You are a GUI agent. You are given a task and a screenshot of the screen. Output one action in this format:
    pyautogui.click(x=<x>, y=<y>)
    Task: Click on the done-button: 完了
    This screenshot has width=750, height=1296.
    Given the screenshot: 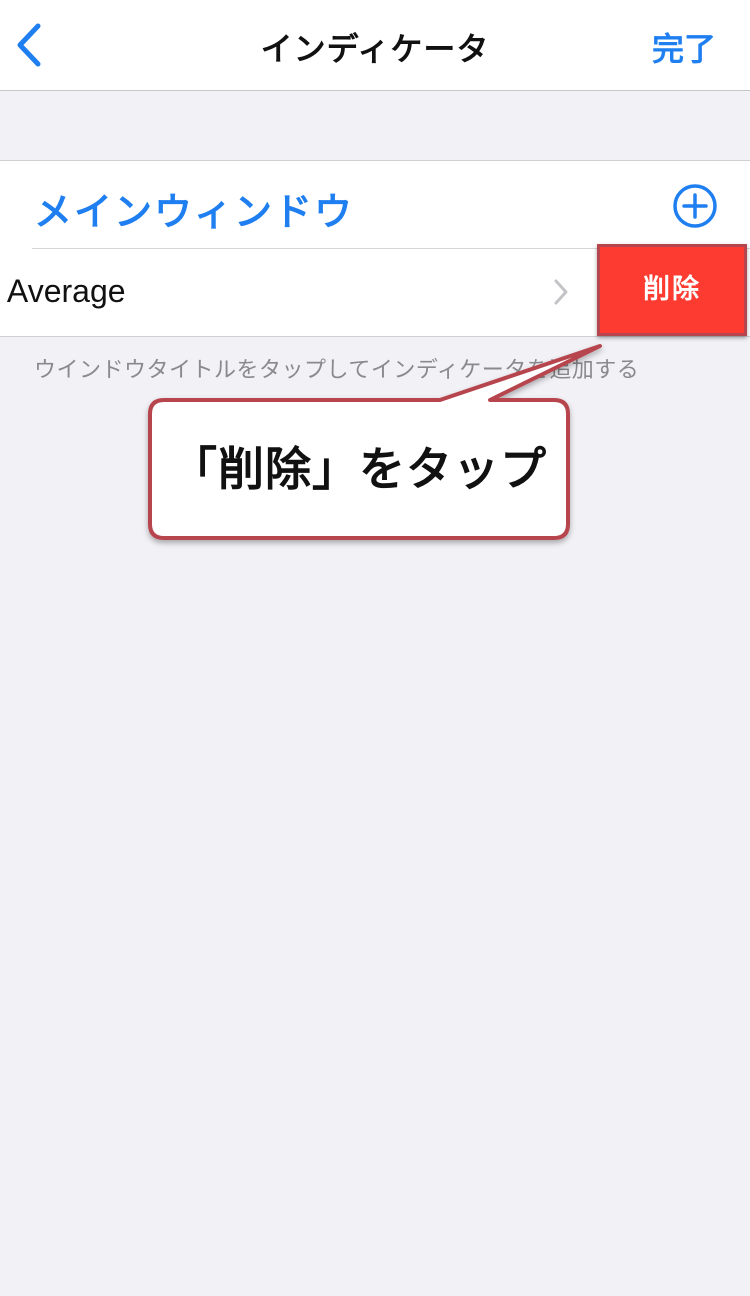 What is the action you would take?
    pyautogui.click(x=684, y=47)
    